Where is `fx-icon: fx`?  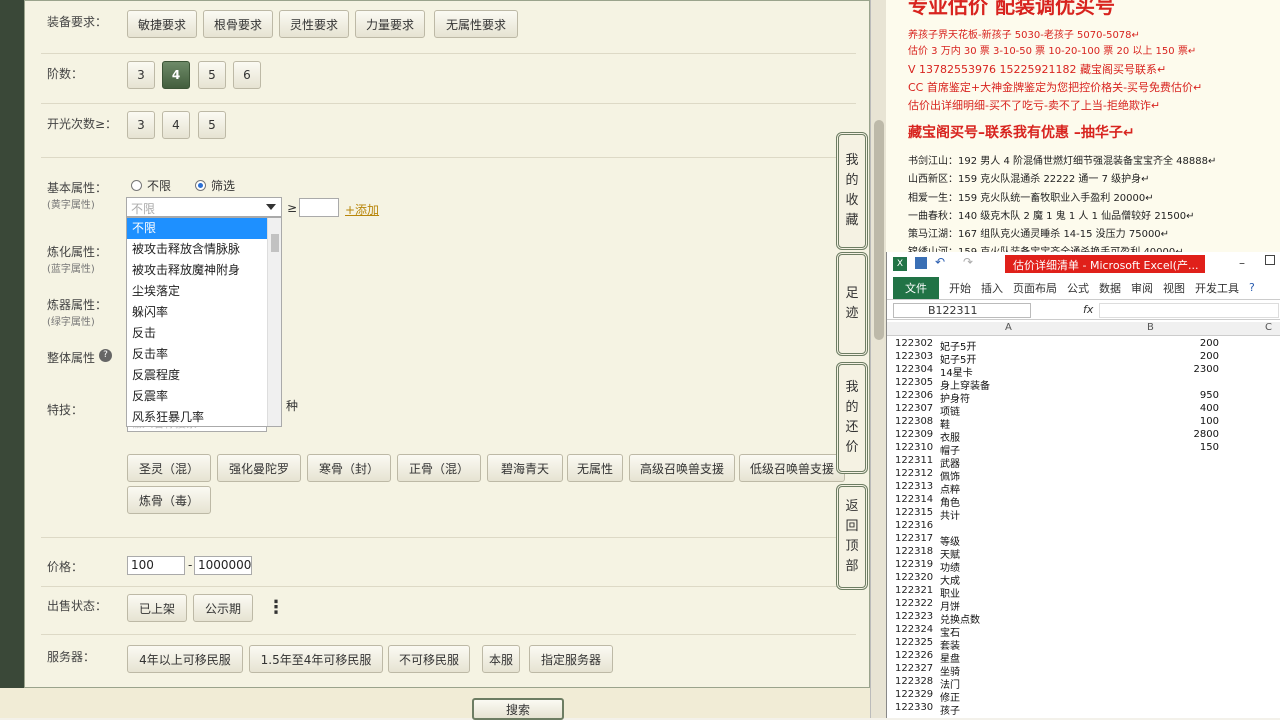
fx-icon: fx is located at coordinates (1088, 309).